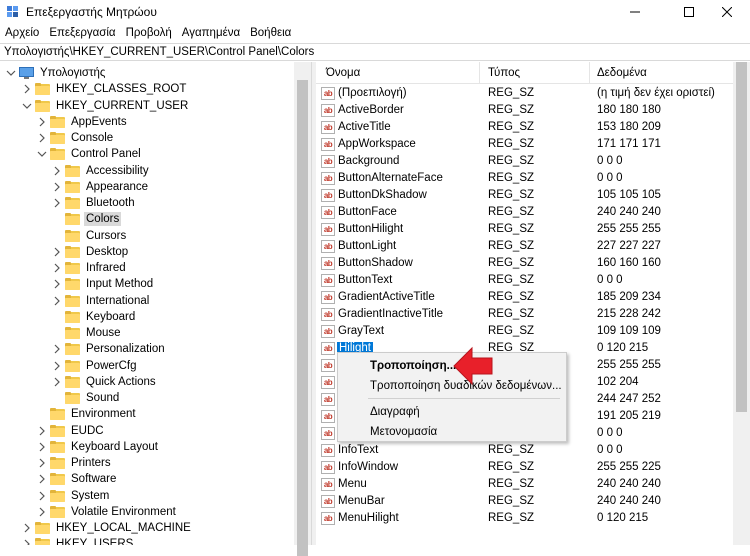 This screenshot has width=750, height=556. I want to click on menu-file: Αρχείο, so click(22, 33).